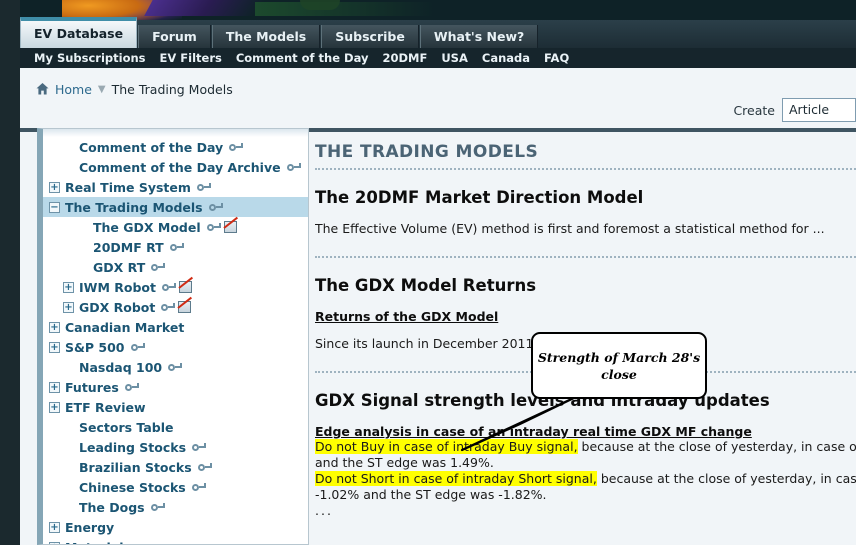 The image size is (856, 545). I want to click on sidebar-item-label: Futures, so click(92, 387).